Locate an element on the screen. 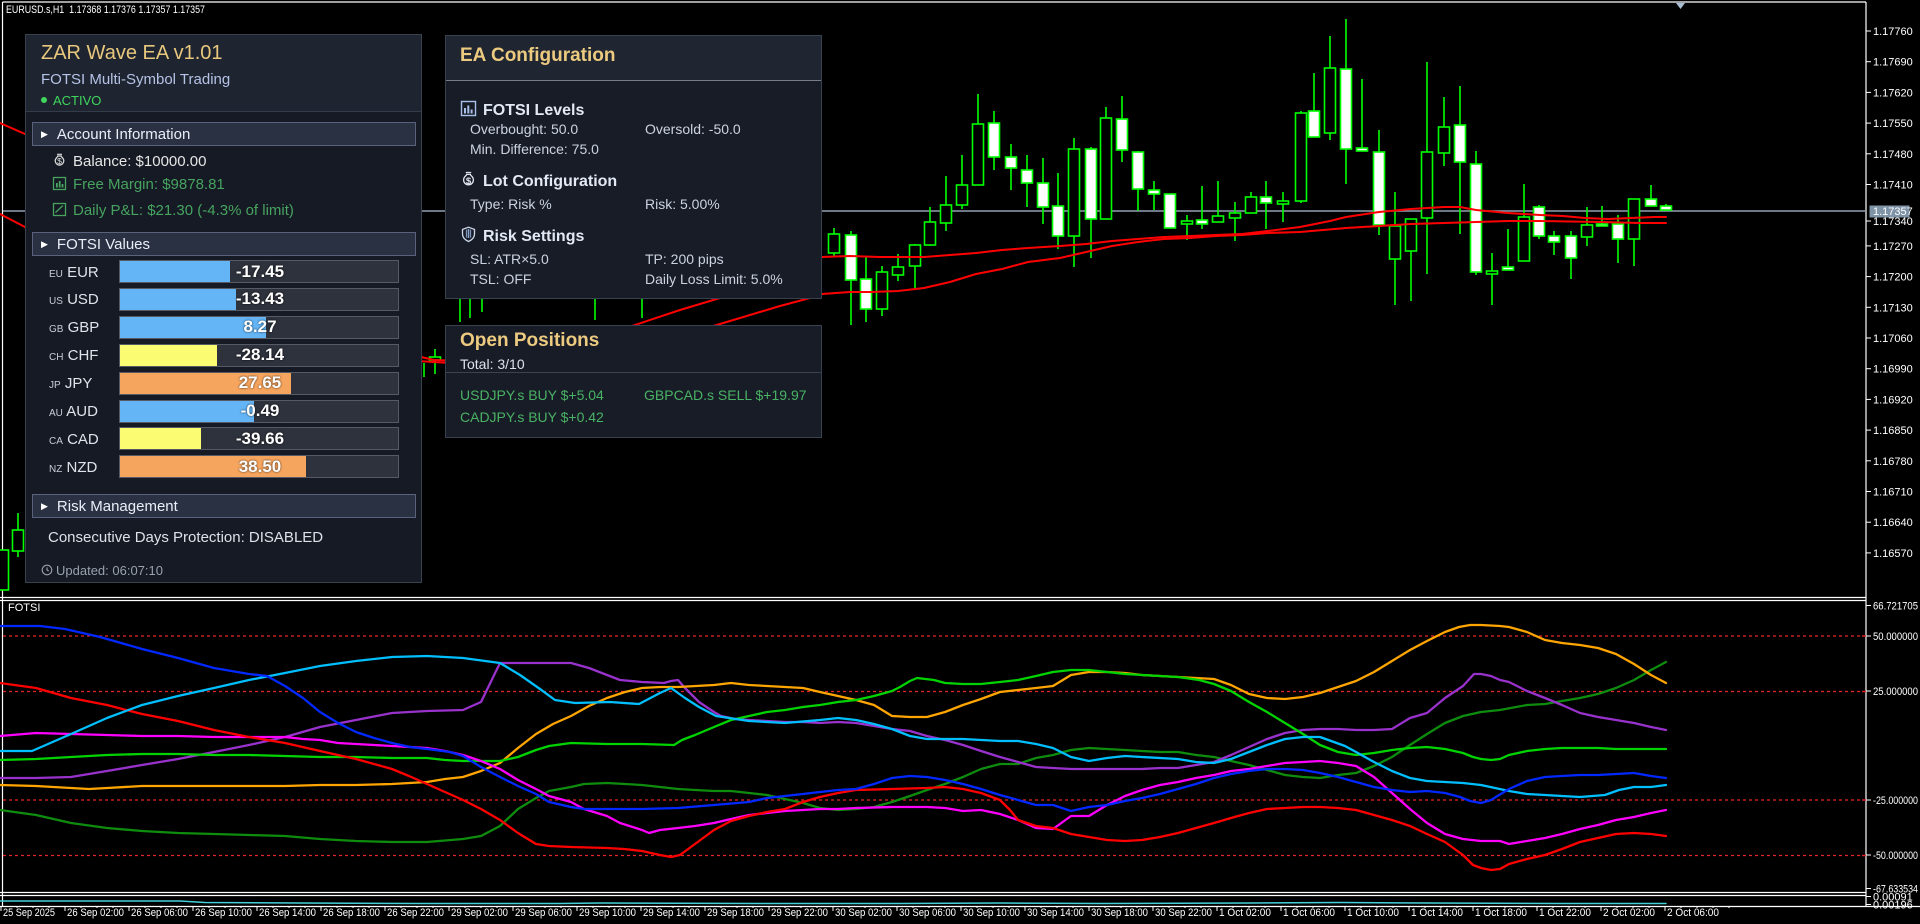 The width and height of the screenshot is (1920, 924). svg-text: 25.000000 is located at coordinates (1895, 692).